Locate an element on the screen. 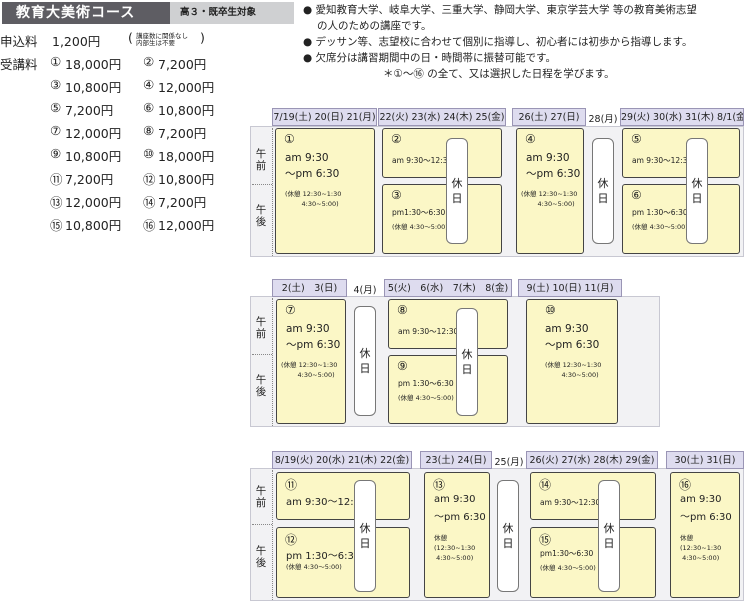  course-fee-number: ⑫ is located at coordinates (149, 179).